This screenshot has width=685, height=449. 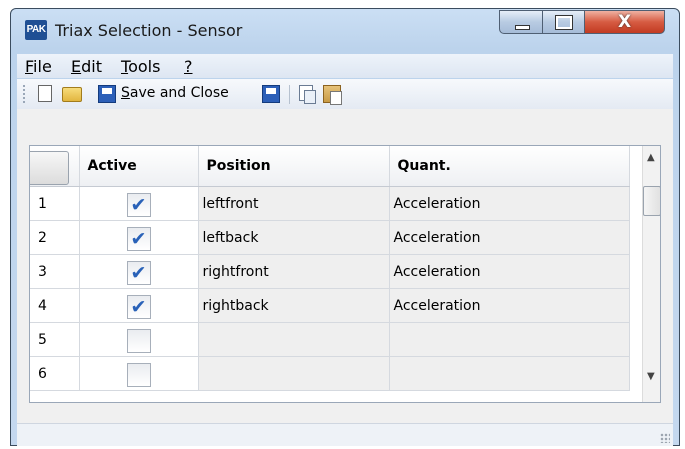 I want to click on menu-file: File, so click(x=38, y=66).